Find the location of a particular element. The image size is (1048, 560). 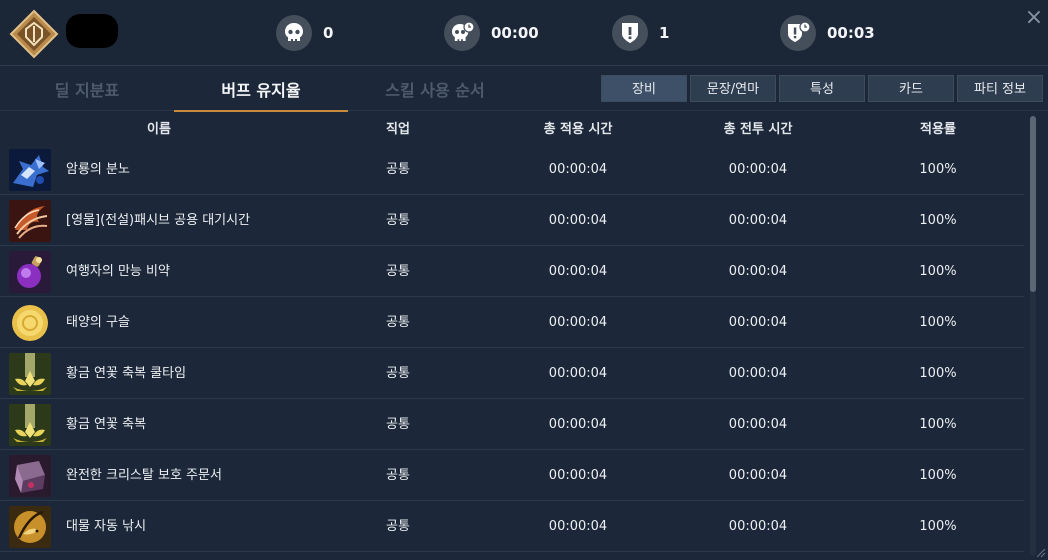

skull-clock-icon is located at coordinates (462, 33).